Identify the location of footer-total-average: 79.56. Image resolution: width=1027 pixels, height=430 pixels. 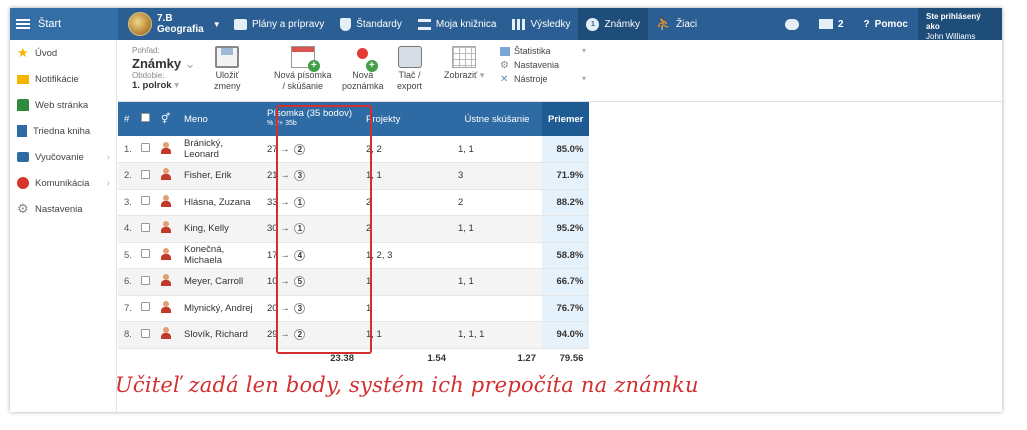
(571, 358).